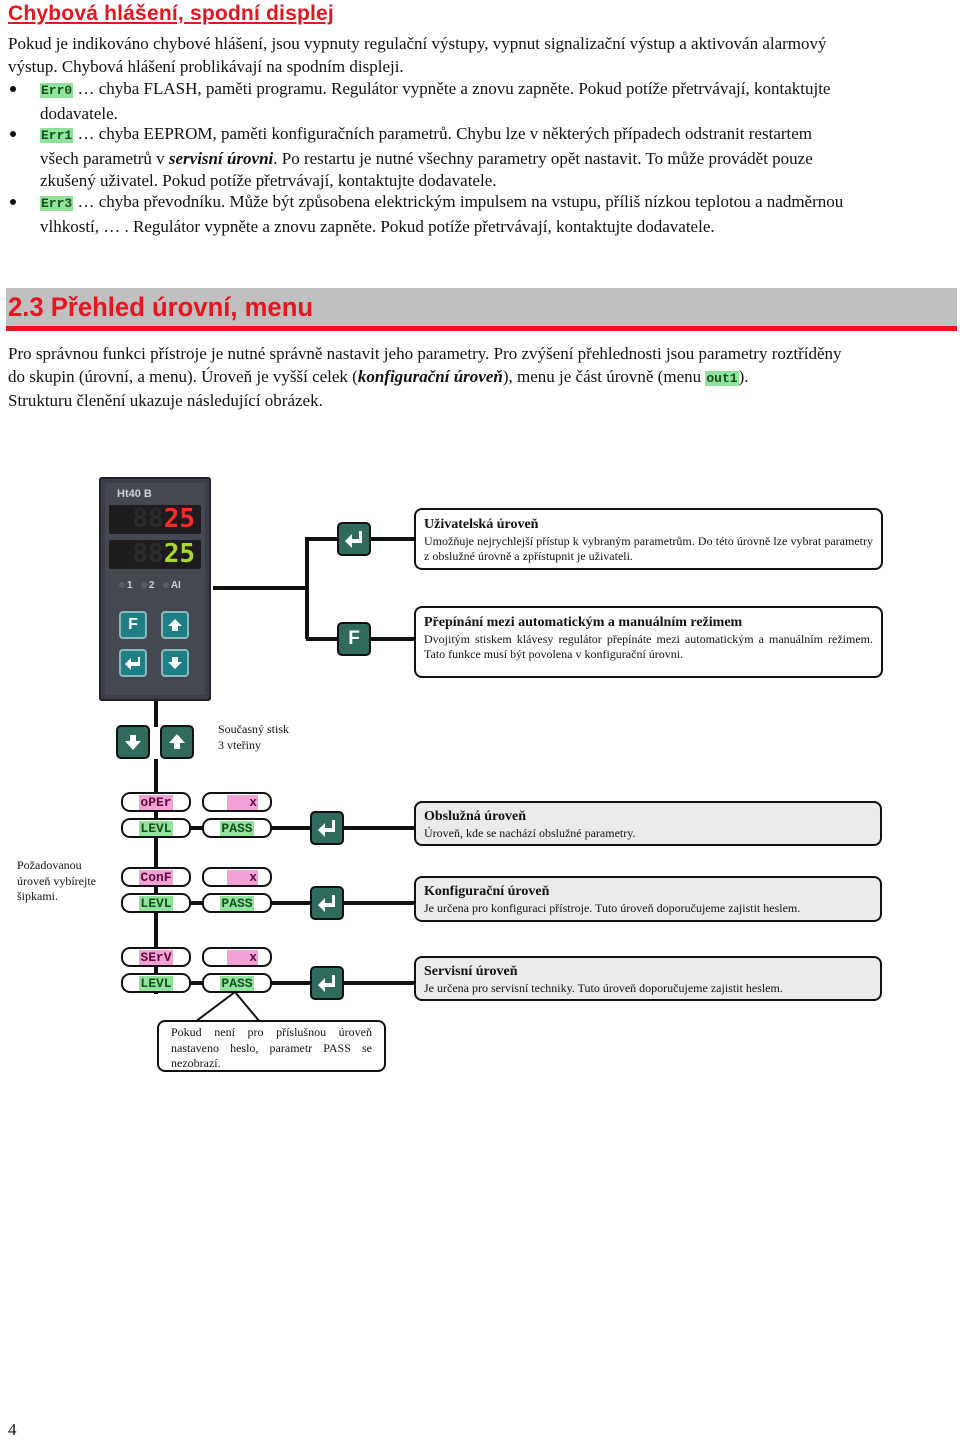 This screenshot has width=960, height=1440. Describe the element at coordinates (161, 307) in the screenshot. I see `section-title: 2.3 Přehled úrovní, menu` at that location.